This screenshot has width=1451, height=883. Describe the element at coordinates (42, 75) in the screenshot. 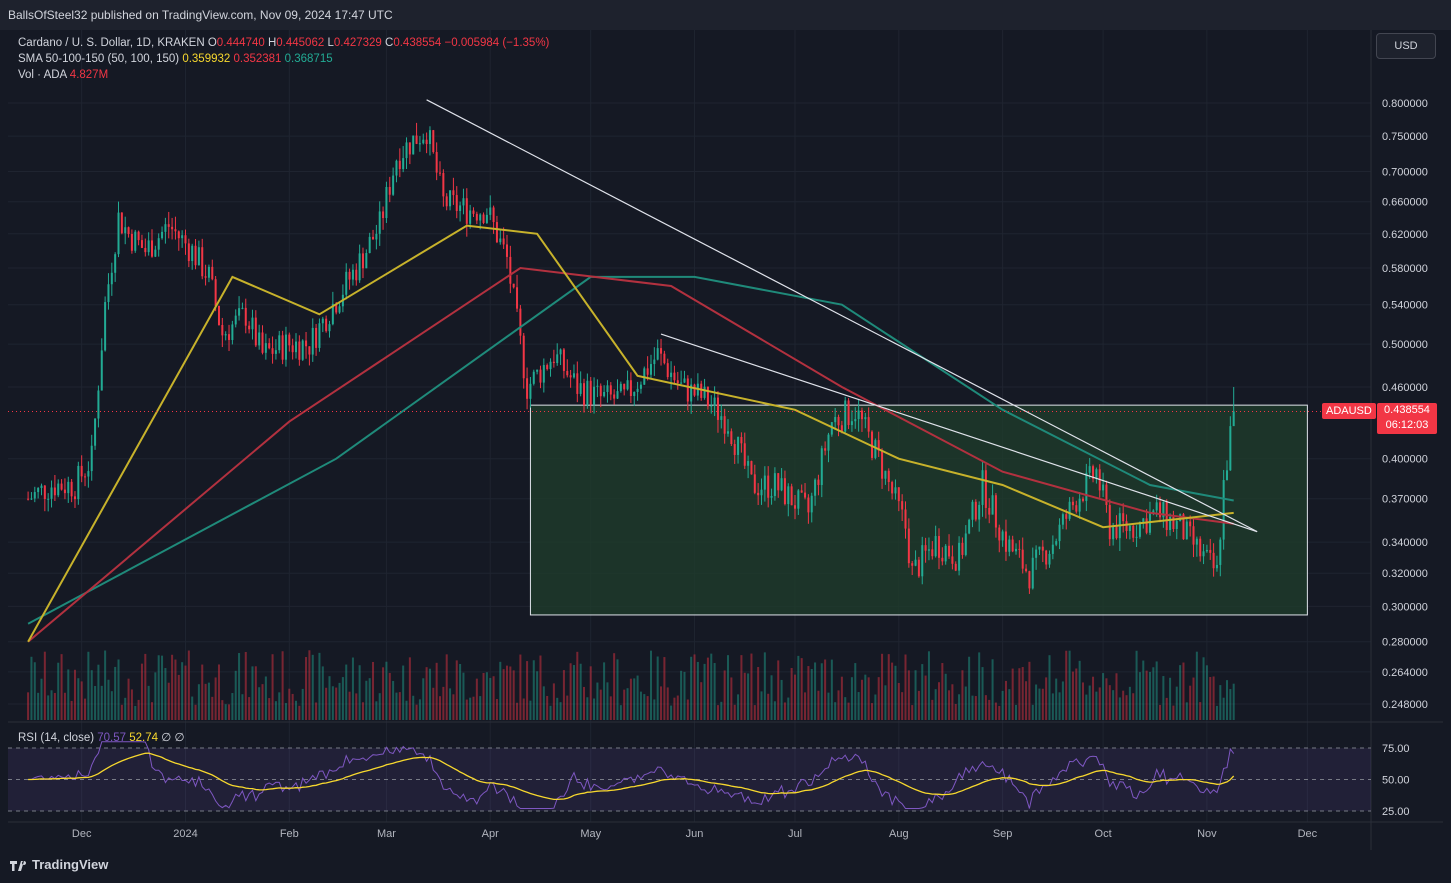

I see `volume-label: Vol · ADA` at that location.